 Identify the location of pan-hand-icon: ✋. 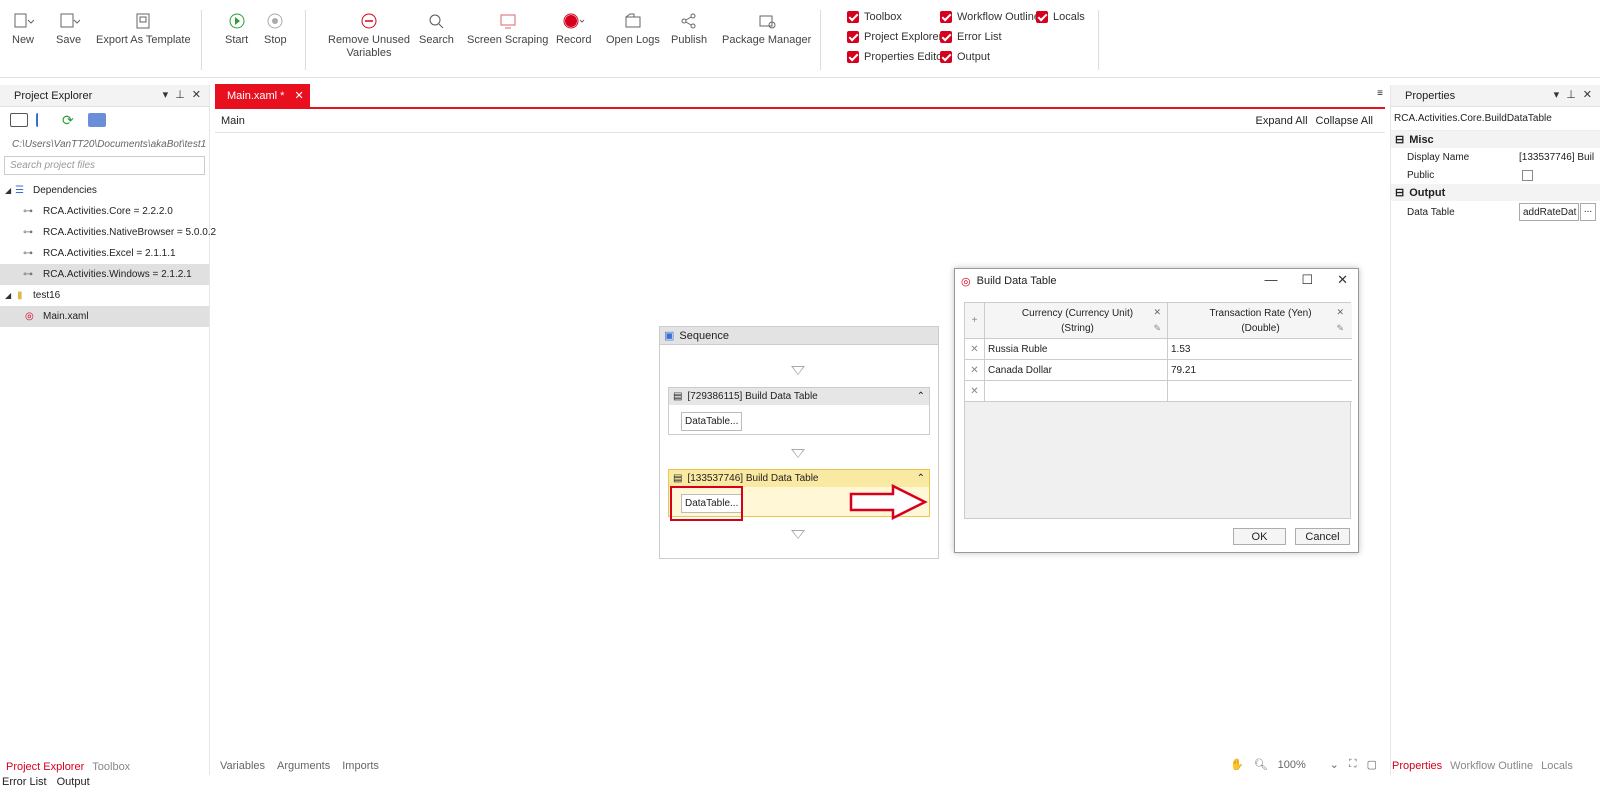
(1237, 764).